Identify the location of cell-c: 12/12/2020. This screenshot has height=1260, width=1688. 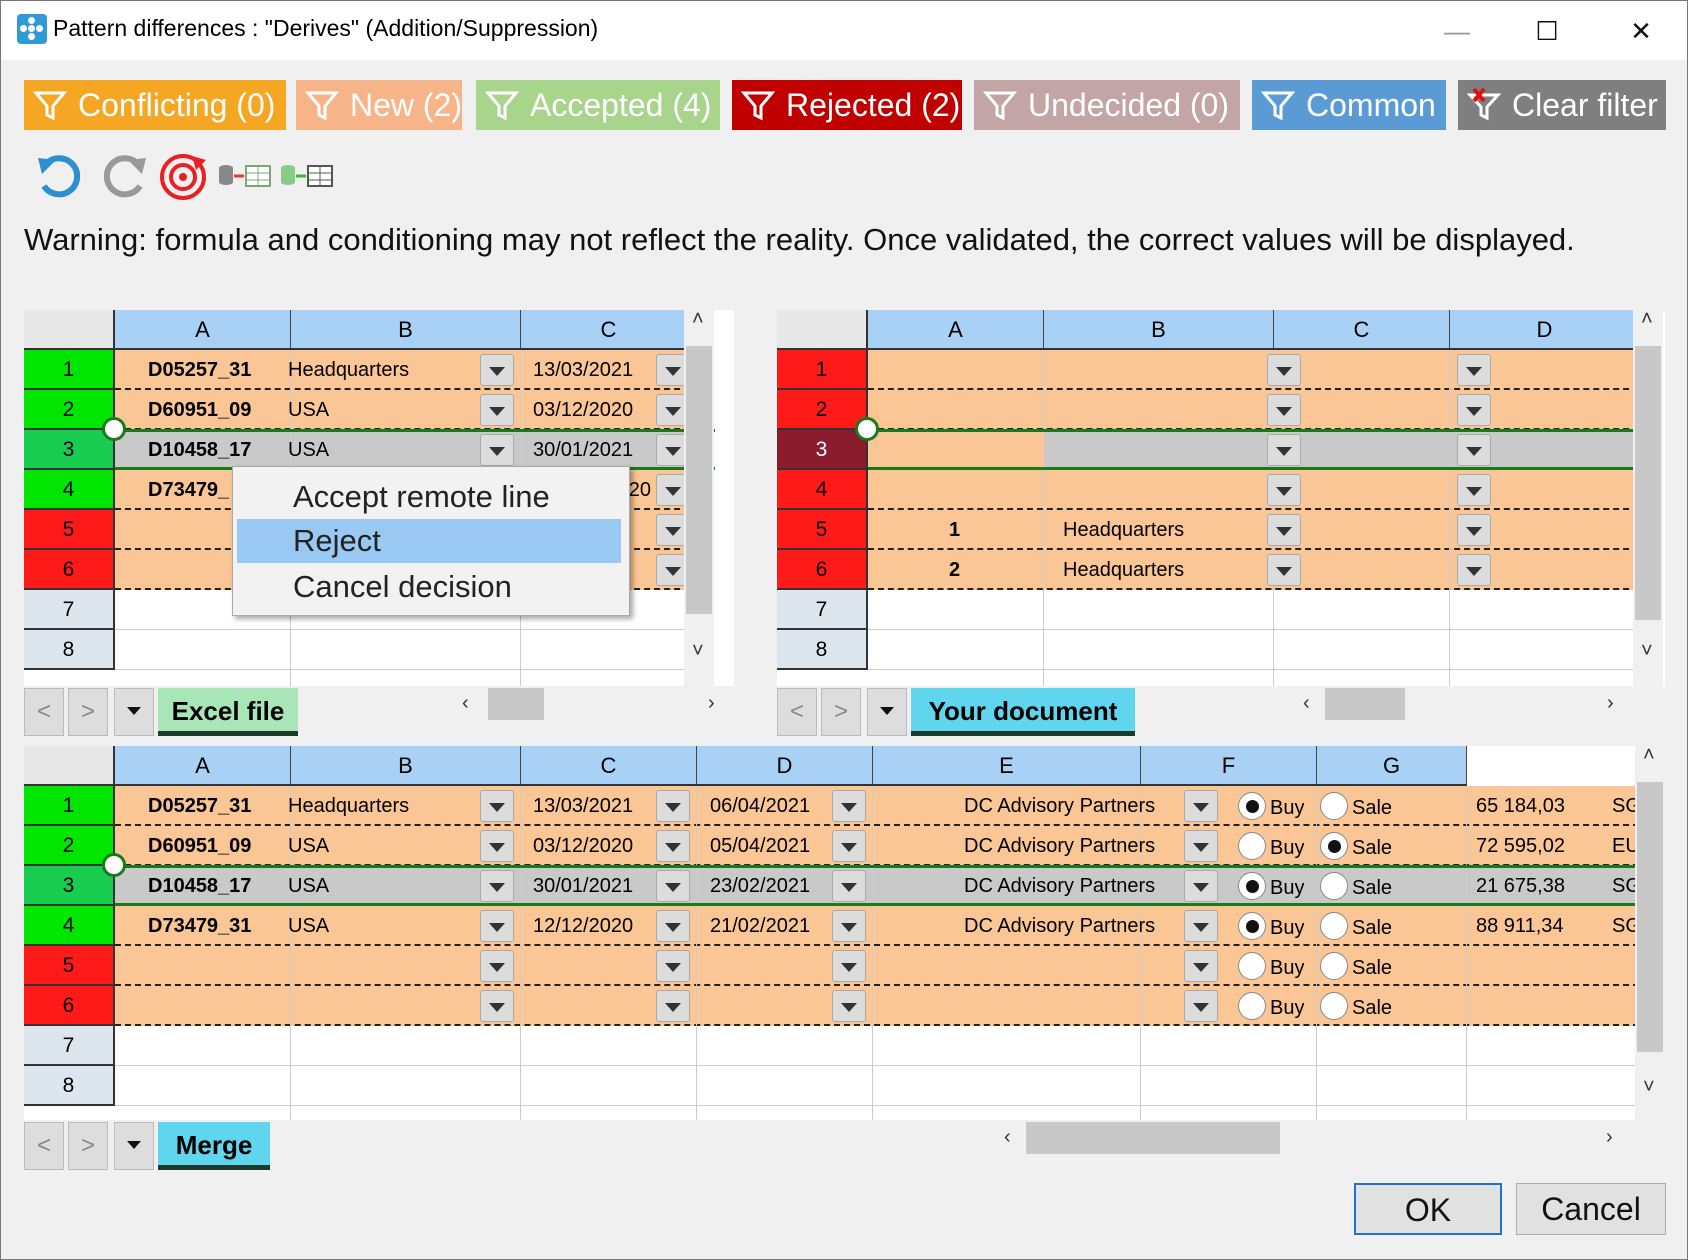
(583, 926).